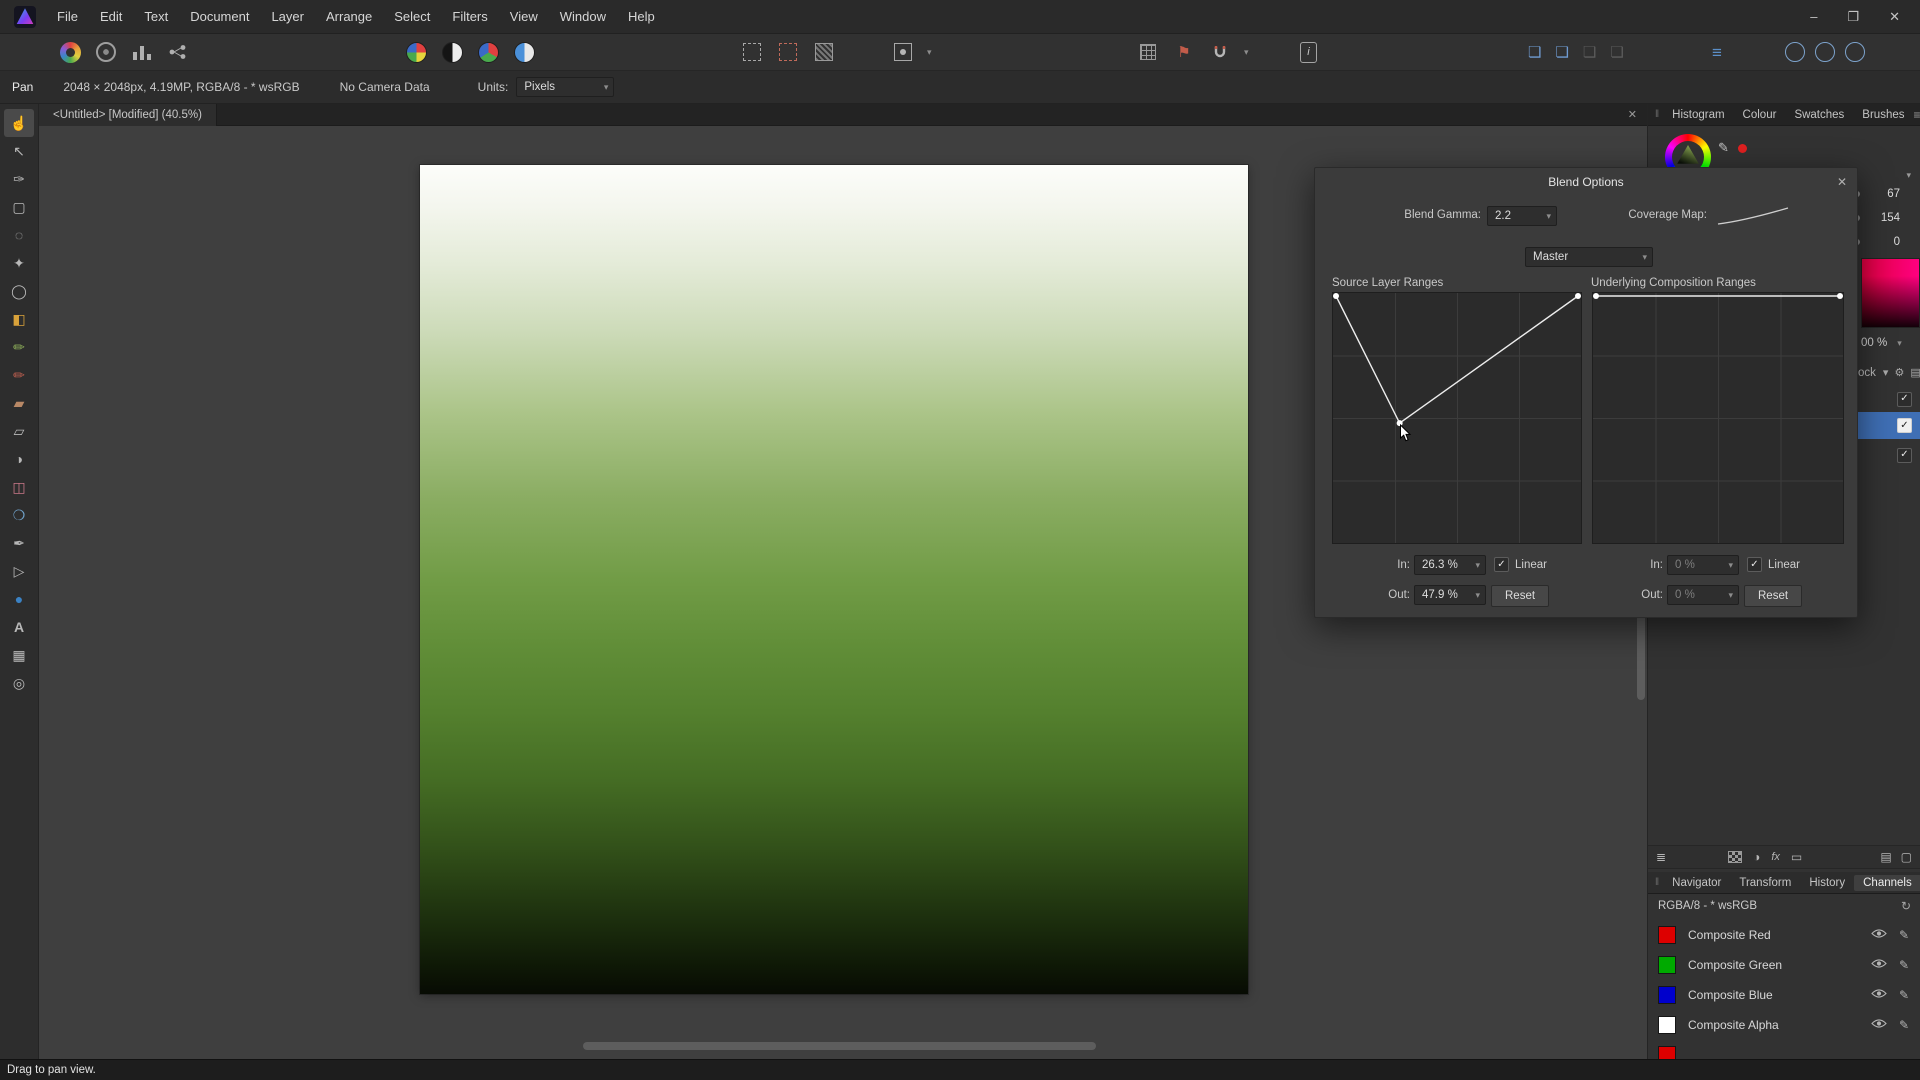 The image size is (1920, 1080). Describe the element at coordinates (19, 123) in the screenshot. I see `view-tool: ☝` at that location.